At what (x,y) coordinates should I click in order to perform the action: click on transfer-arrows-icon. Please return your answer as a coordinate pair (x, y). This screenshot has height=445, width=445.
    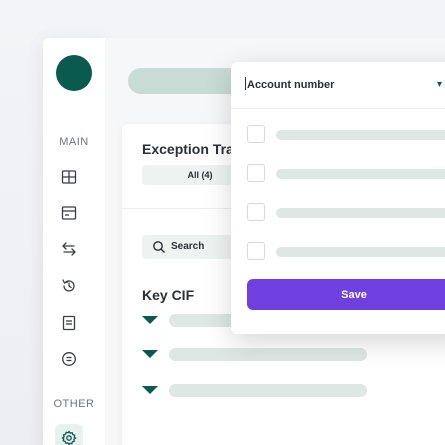
    Looking at the image, I should click on (69, 249).